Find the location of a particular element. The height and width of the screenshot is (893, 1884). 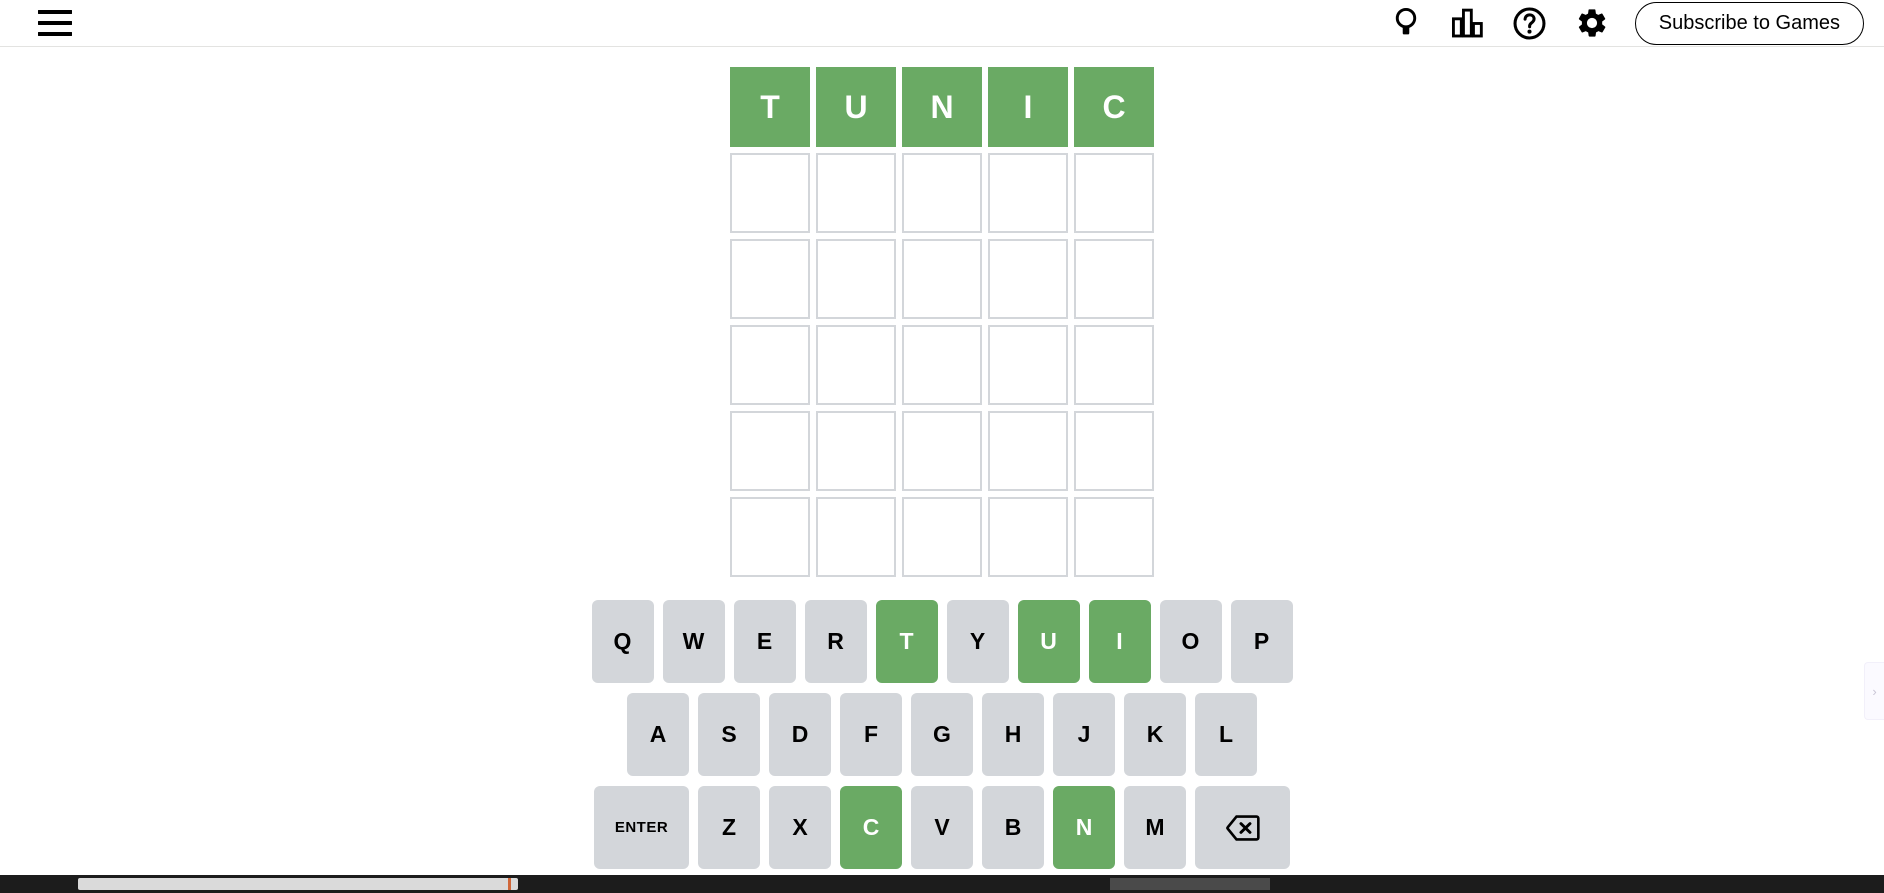

board-row: TUNIC is located at coordinates (942, 107).